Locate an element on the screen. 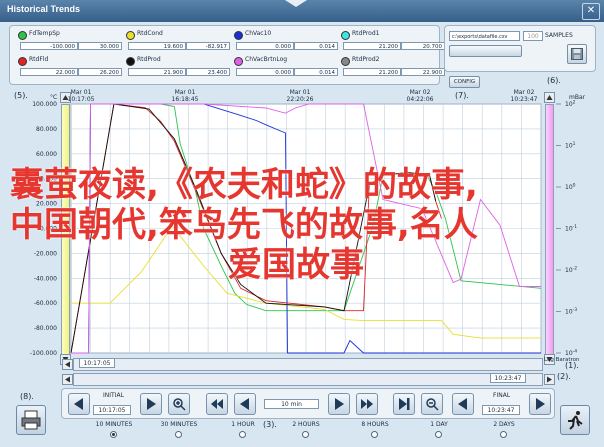 The height and width of the screenshot is (447, 604). pen-max-value: 22.900 is located at coordinates (423, 72).